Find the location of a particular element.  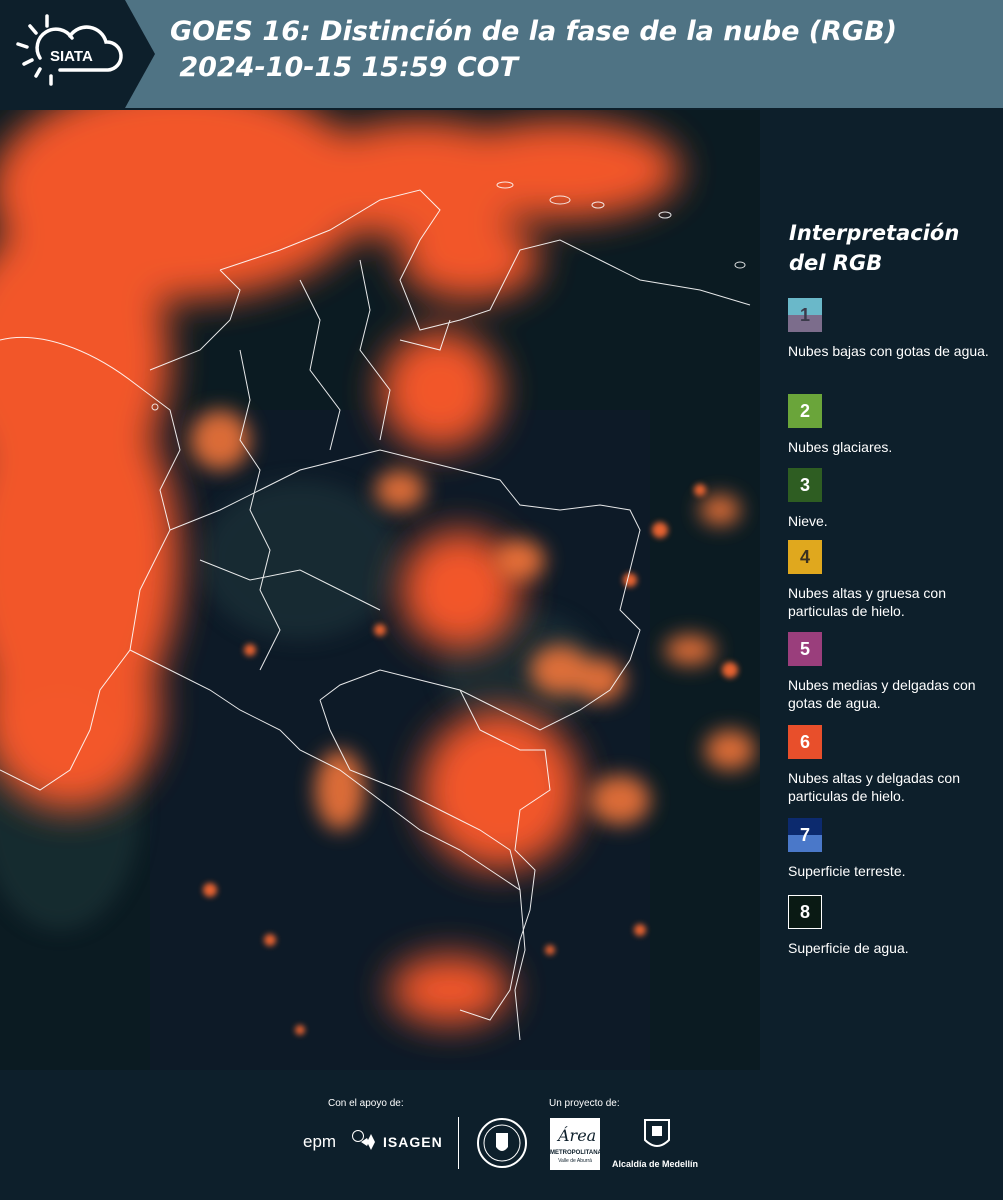

siata-logo-text: SIATA is located at coordinates (71, 56).